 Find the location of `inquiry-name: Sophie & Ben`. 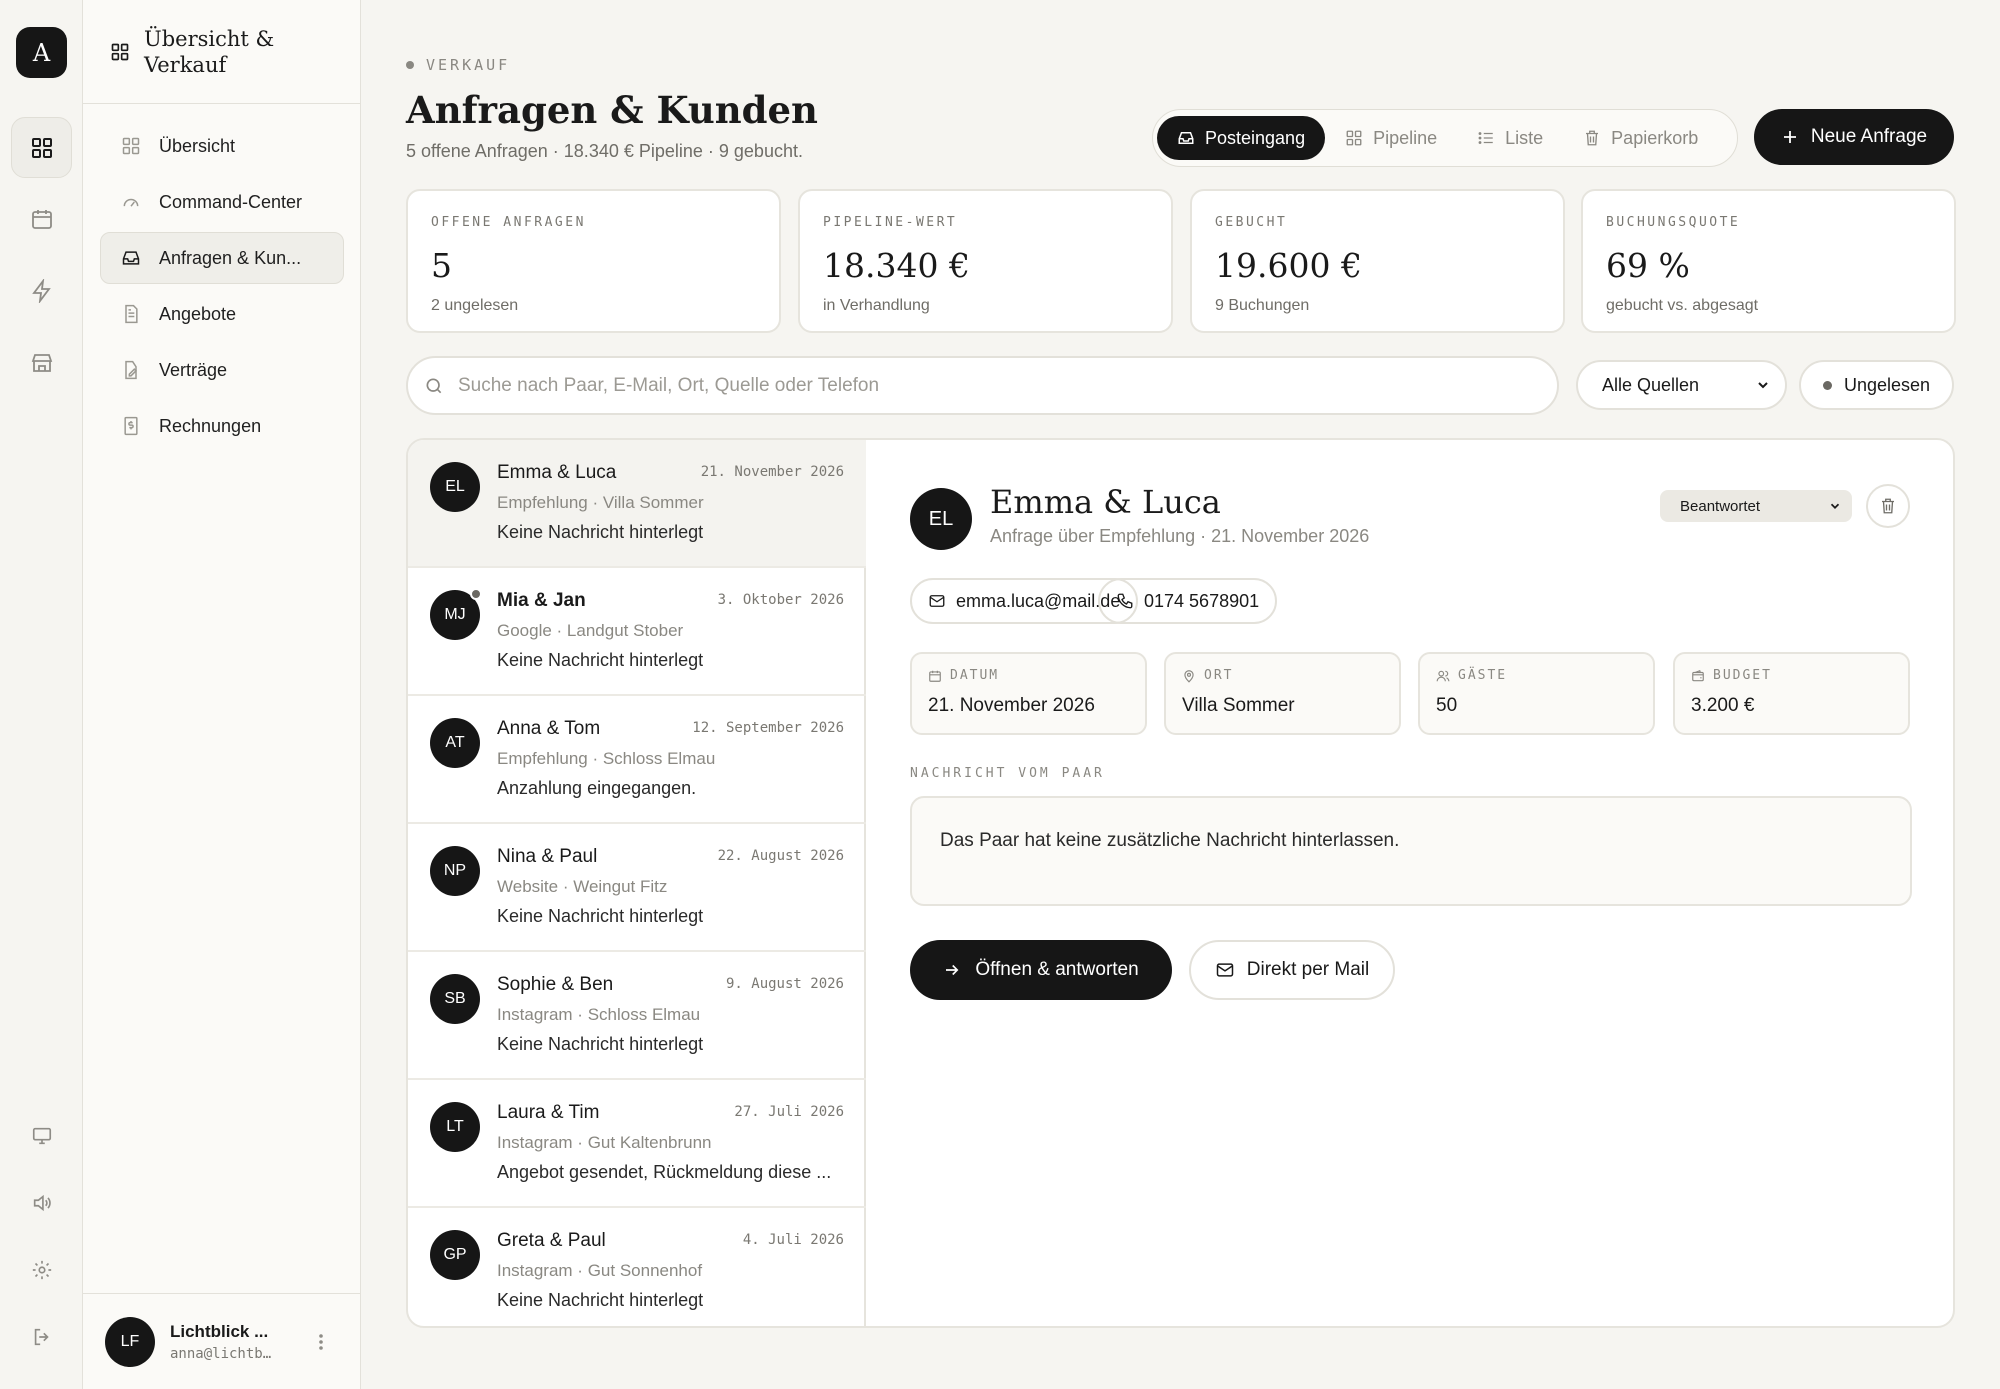

inquiry-name: Sophie & Ben is located at coordinates (555, 984).